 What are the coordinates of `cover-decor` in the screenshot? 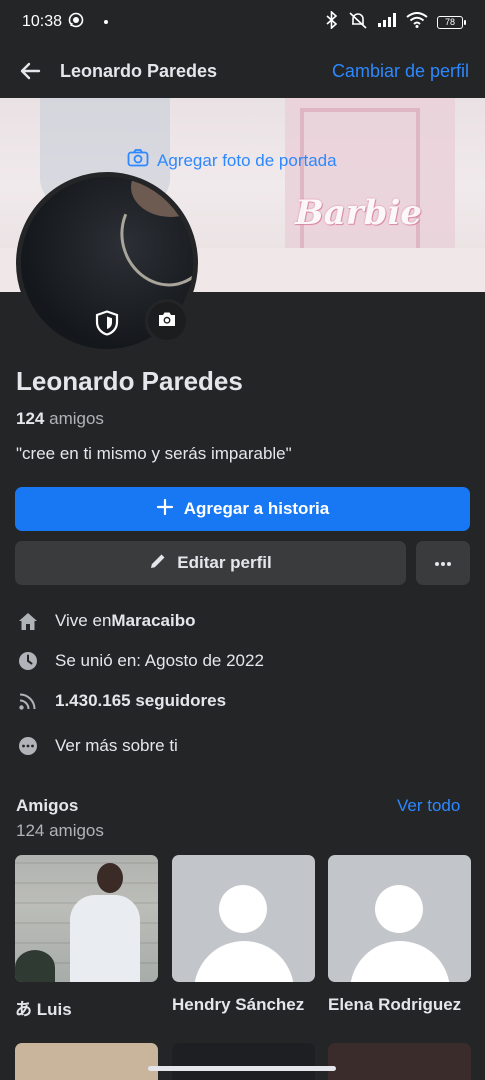 It's located at (360, 188).